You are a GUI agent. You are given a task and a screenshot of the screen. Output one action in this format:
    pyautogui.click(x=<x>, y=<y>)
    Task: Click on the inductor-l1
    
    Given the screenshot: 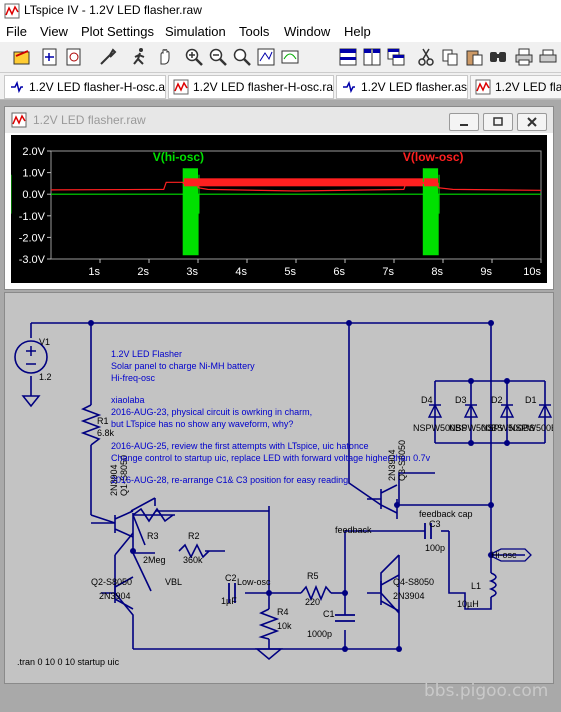 What is the action you would take?
    pyautogui.click(x=492, y=585)
    